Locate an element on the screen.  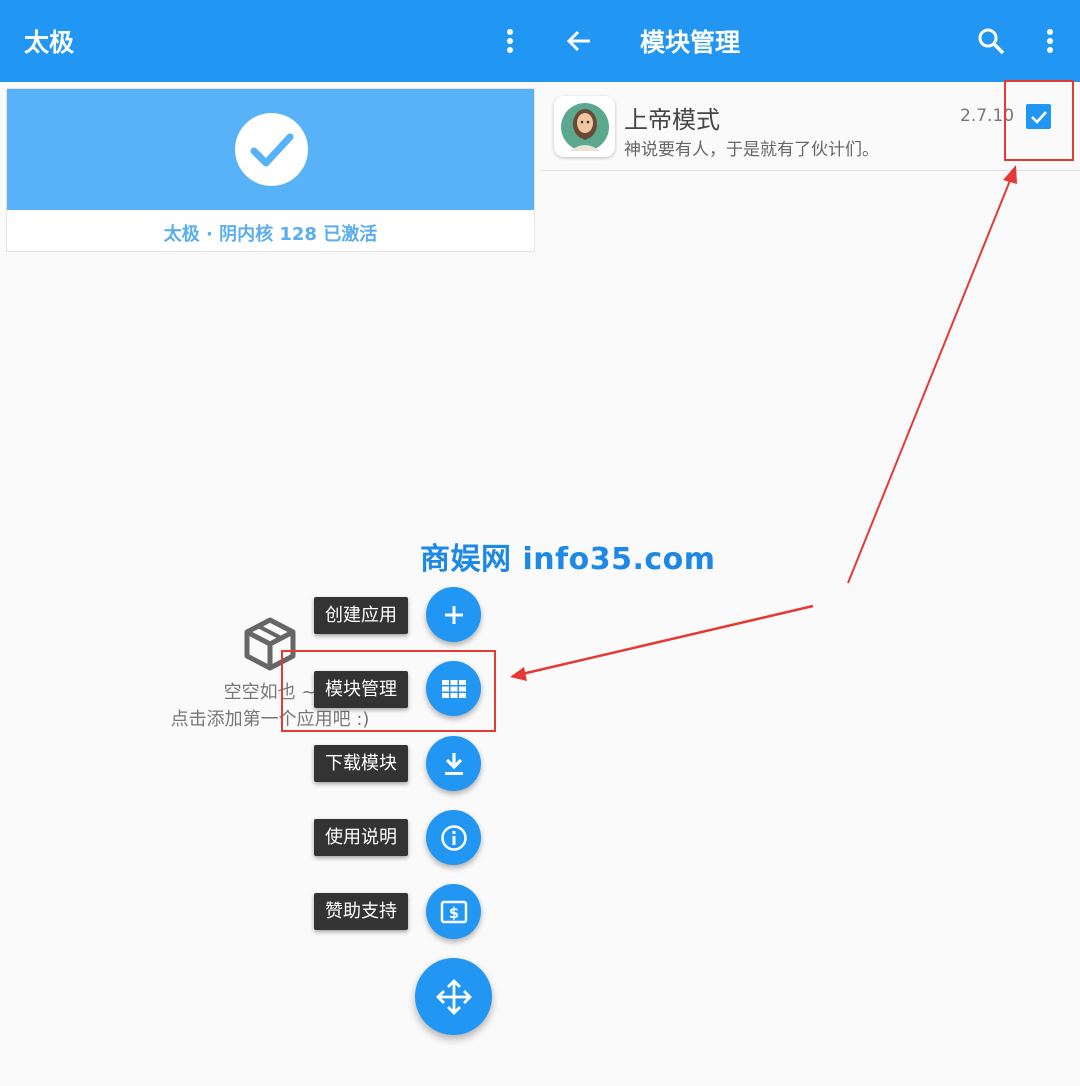
dollar-icon: $ is located at coordinates (453, 911).